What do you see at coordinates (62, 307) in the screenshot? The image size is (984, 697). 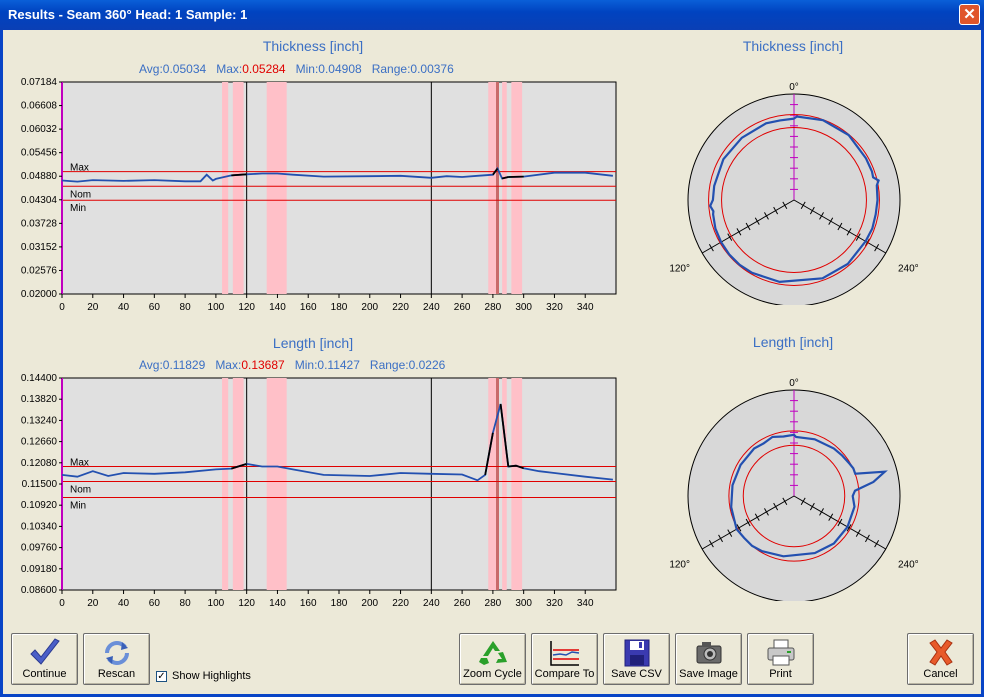 I see `x-tick-label: 0` at bounding box center [62, 307].